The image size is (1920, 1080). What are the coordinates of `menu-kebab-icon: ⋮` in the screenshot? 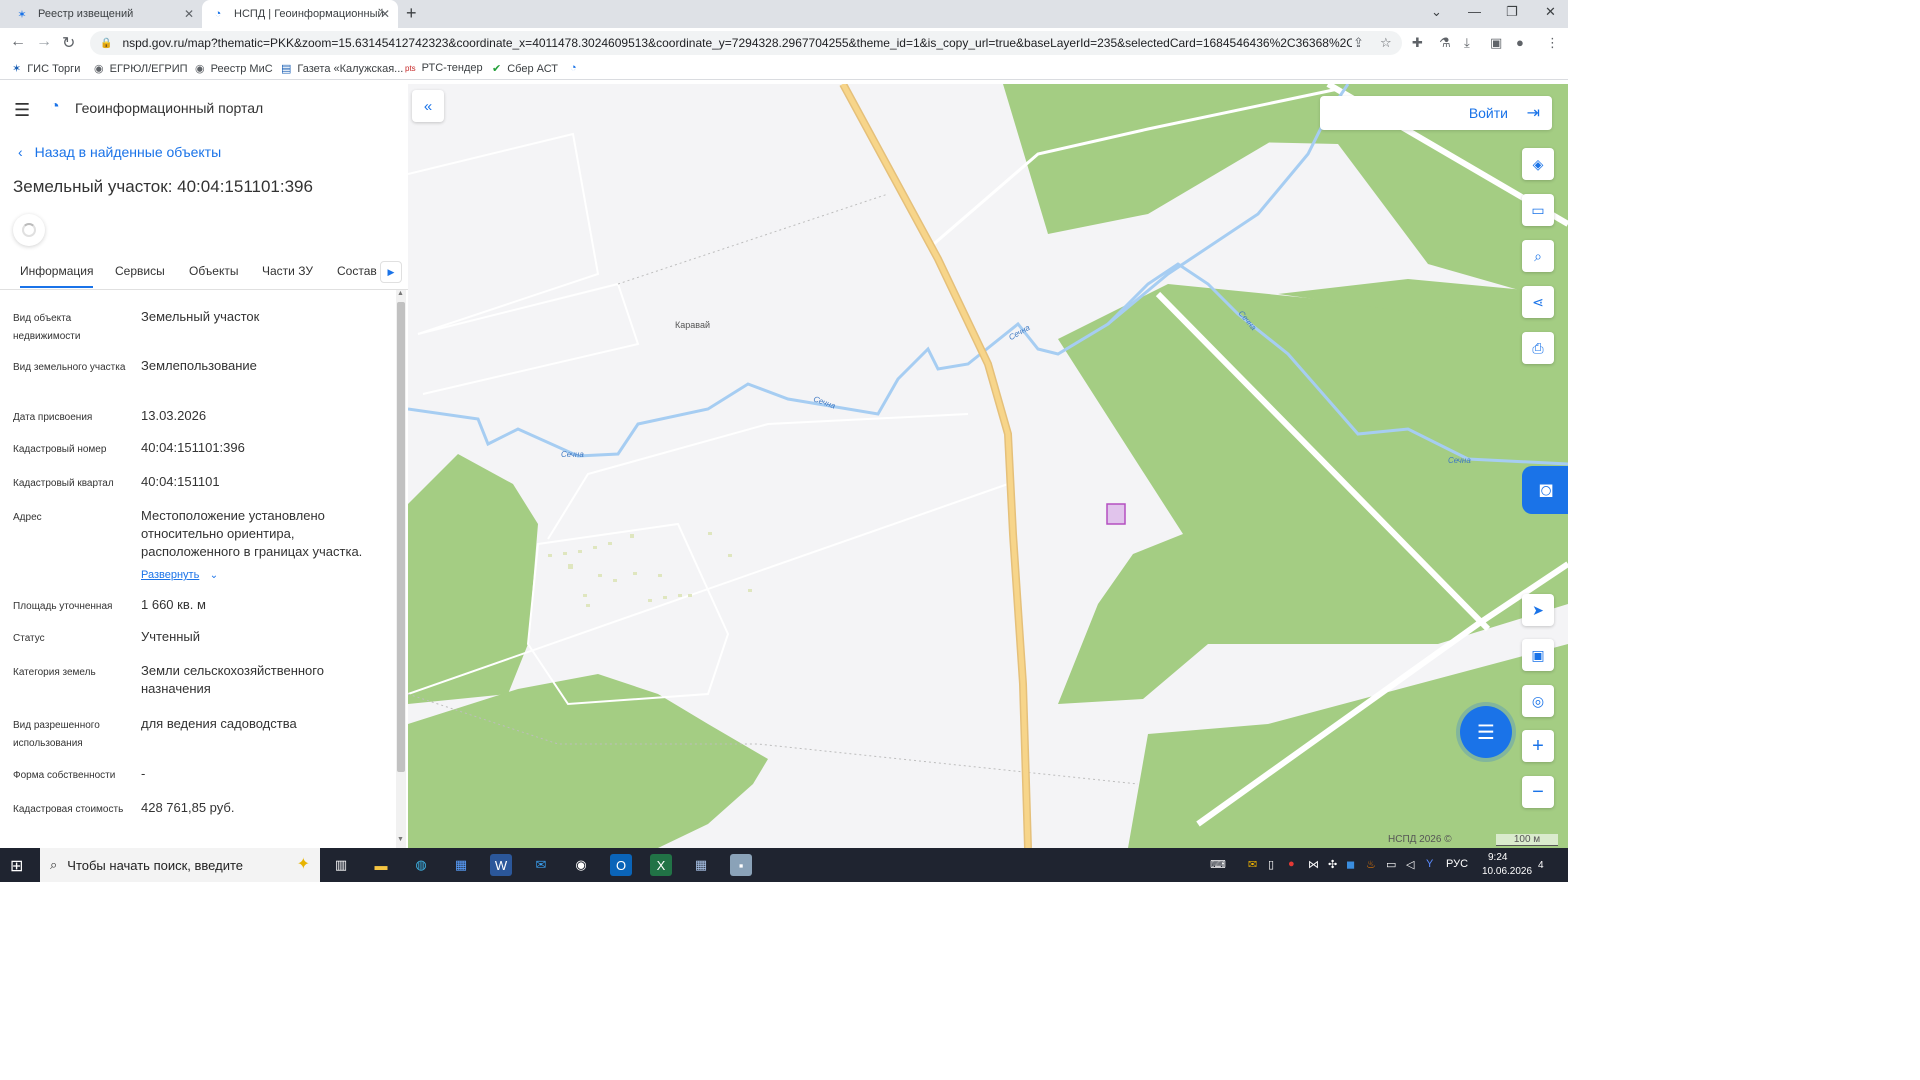 It's located at (1552, 43).